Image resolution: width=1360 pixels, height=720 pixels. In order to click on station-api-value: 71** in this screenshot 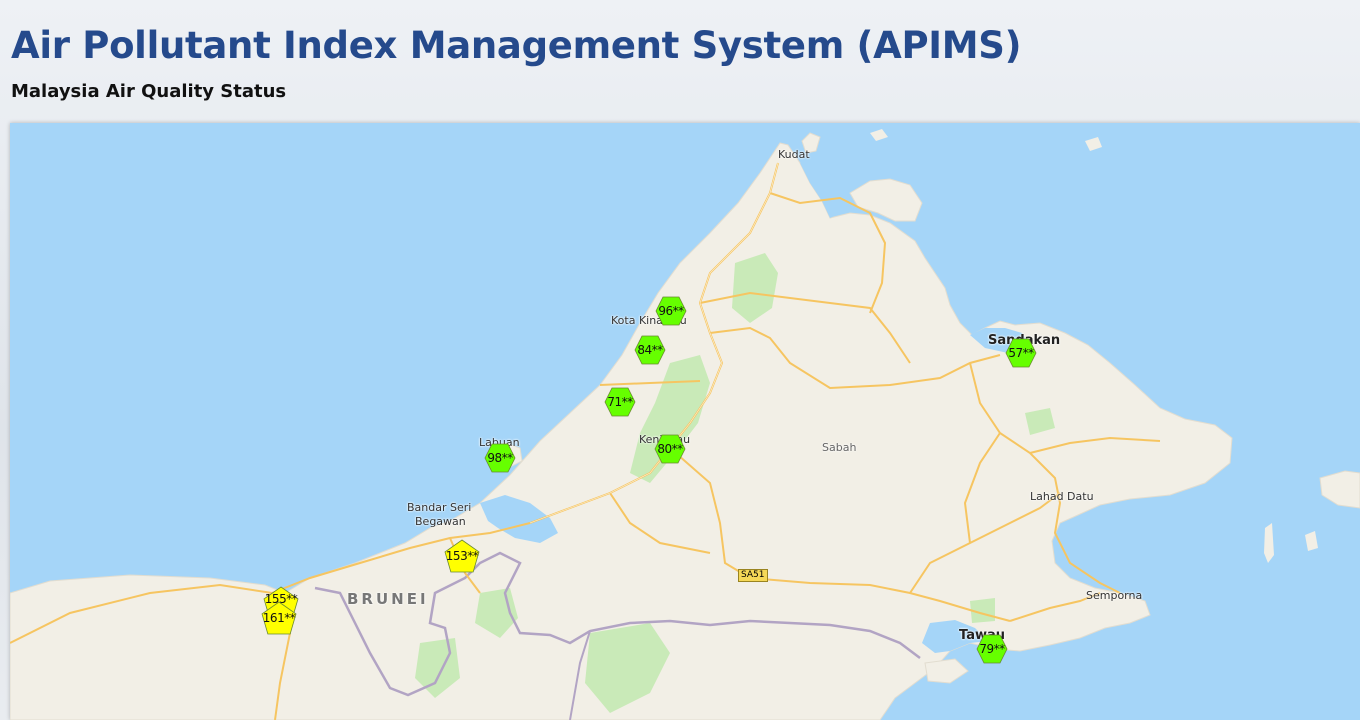, I will do `click(620, 402)`.